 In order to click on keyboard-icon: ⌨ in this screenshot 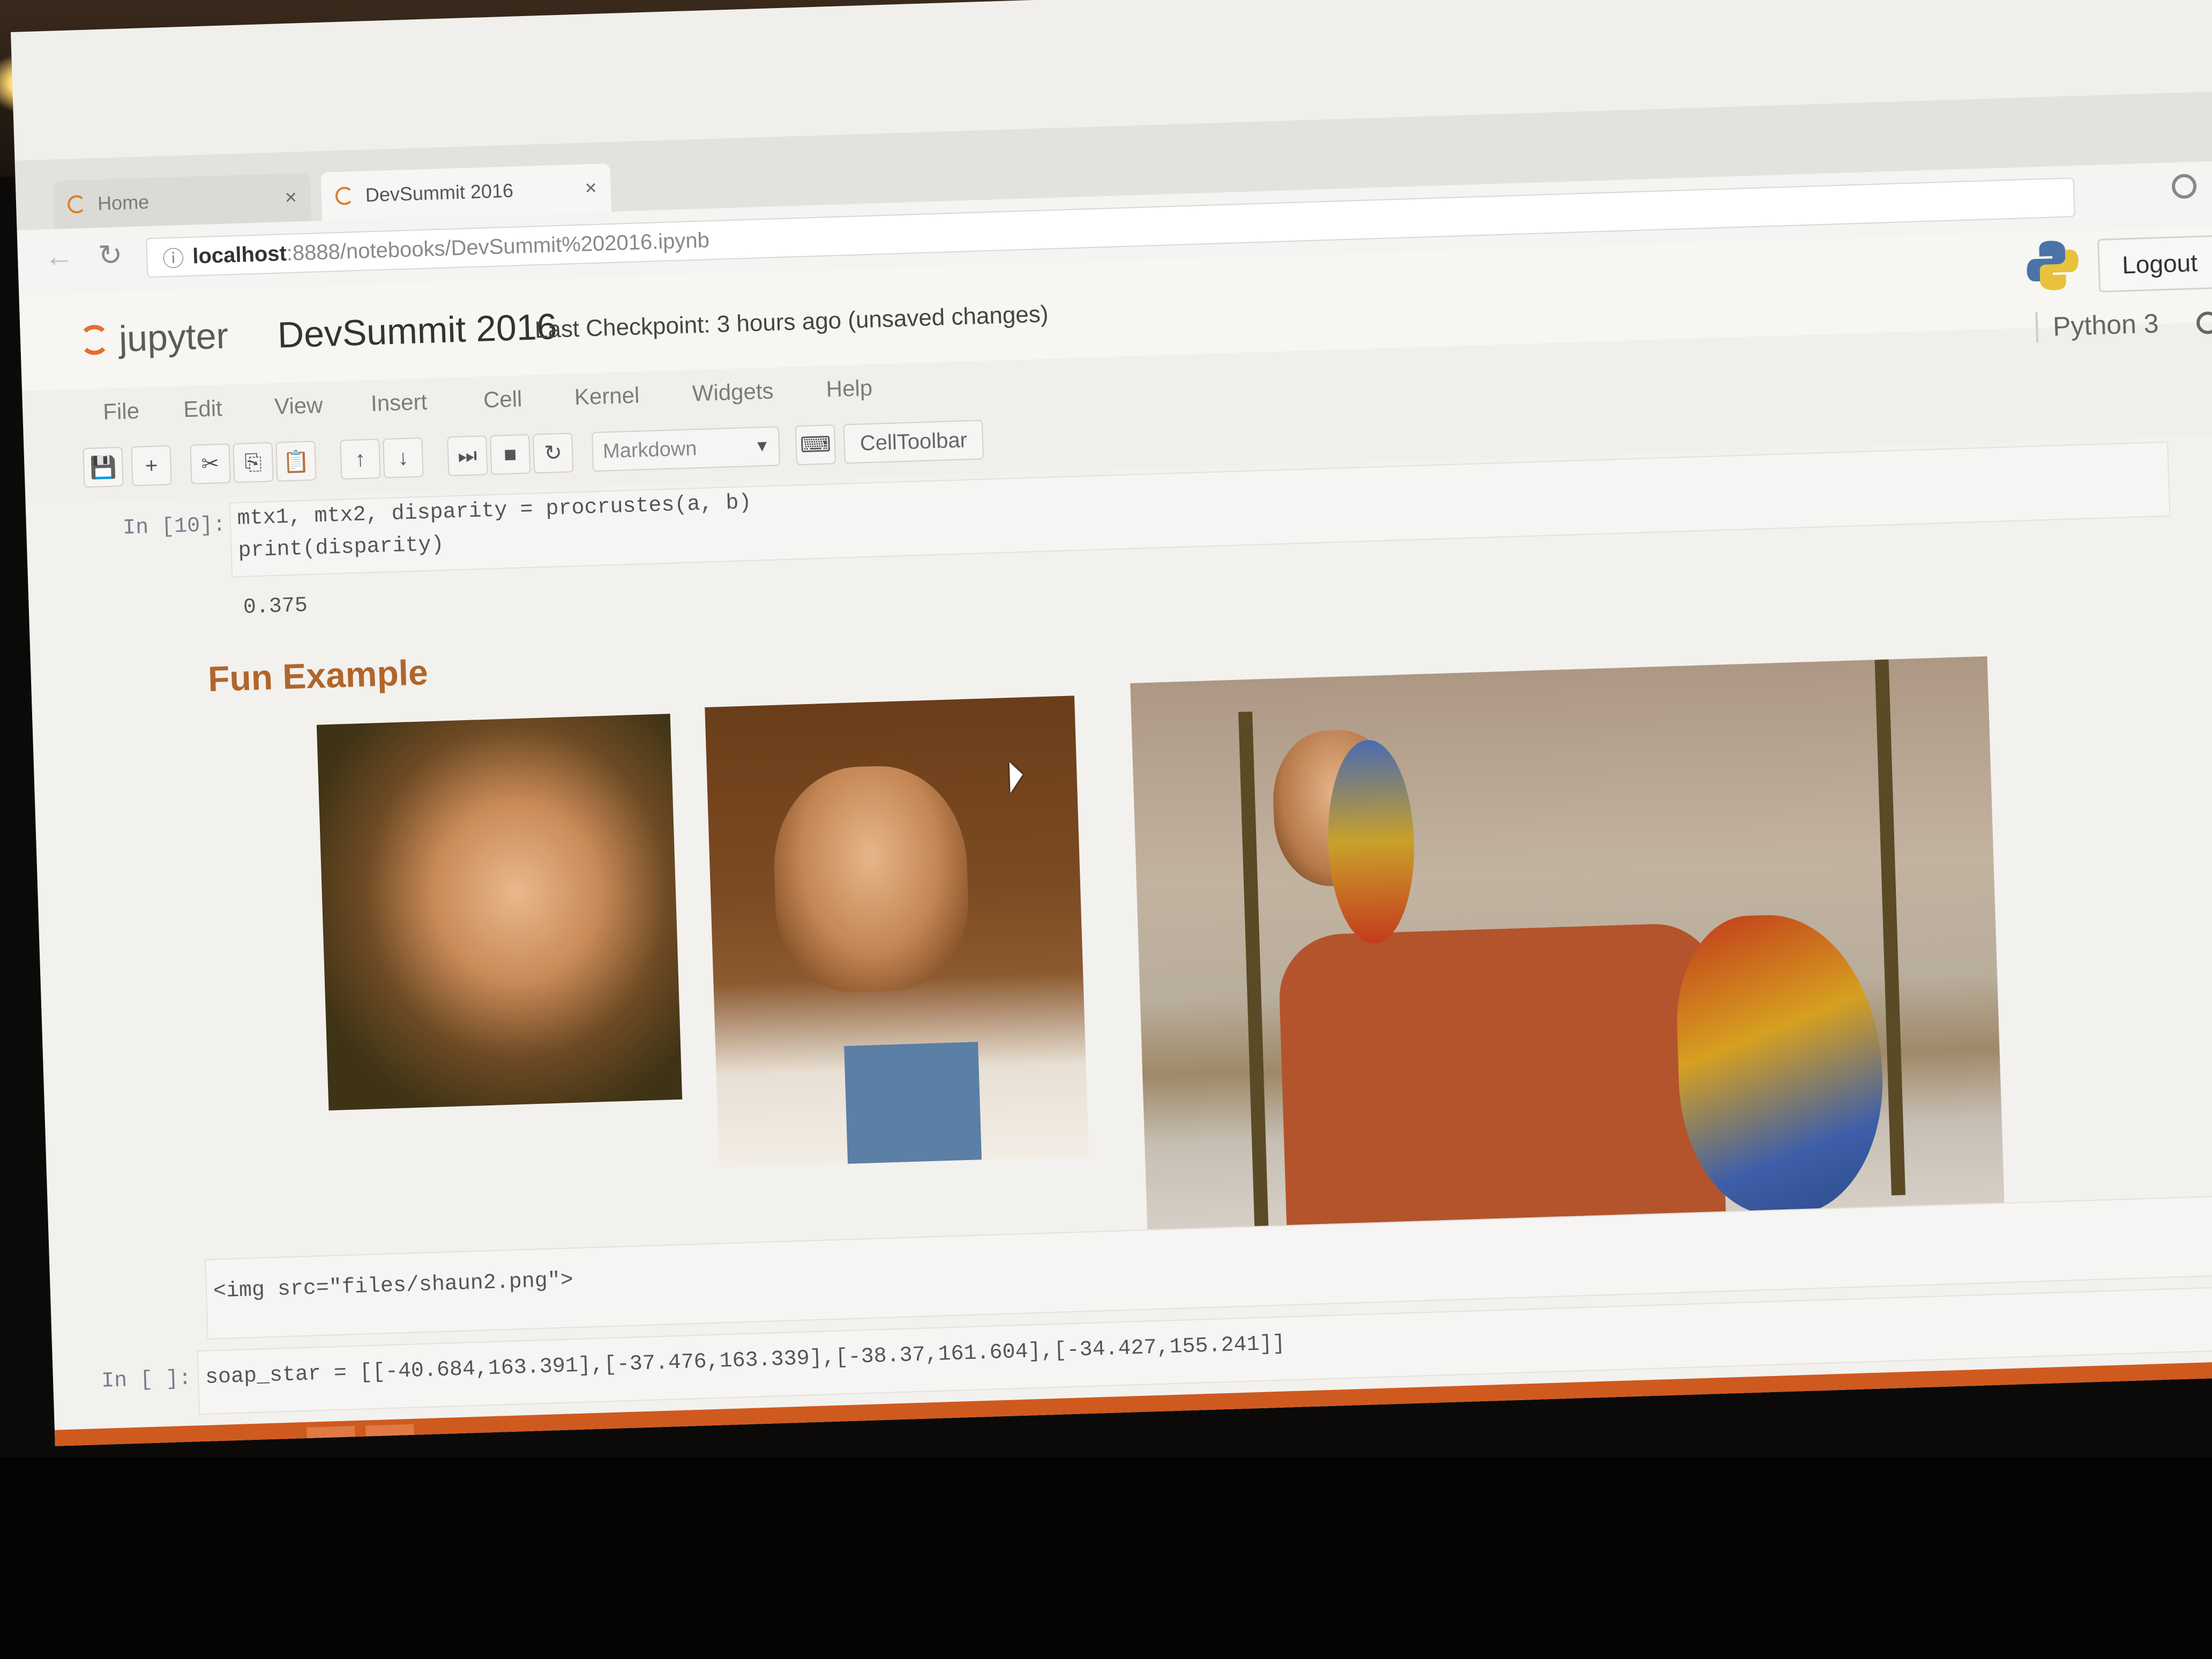, I will do `click(815, 445)`.